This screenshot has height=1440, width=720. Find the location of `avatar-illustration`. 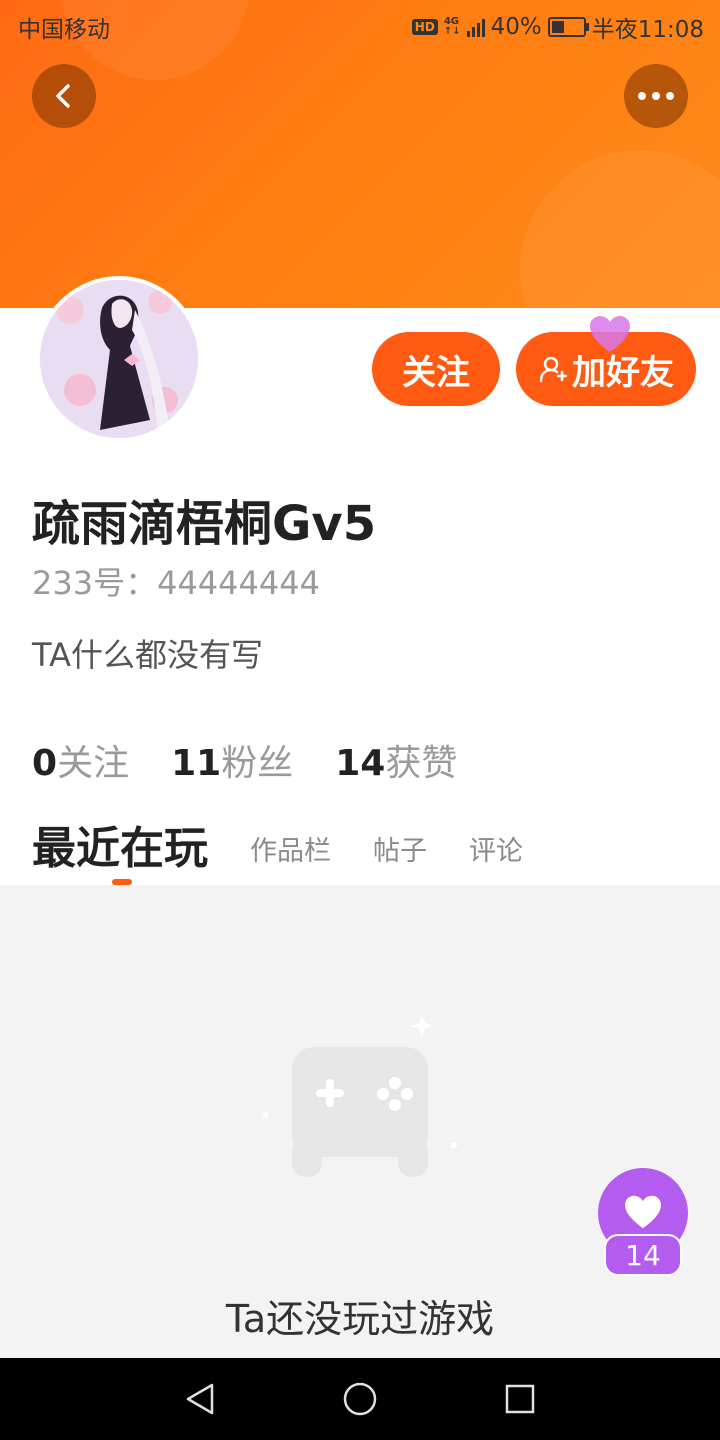

avatar-illustration is located at coordinates (119, 359).